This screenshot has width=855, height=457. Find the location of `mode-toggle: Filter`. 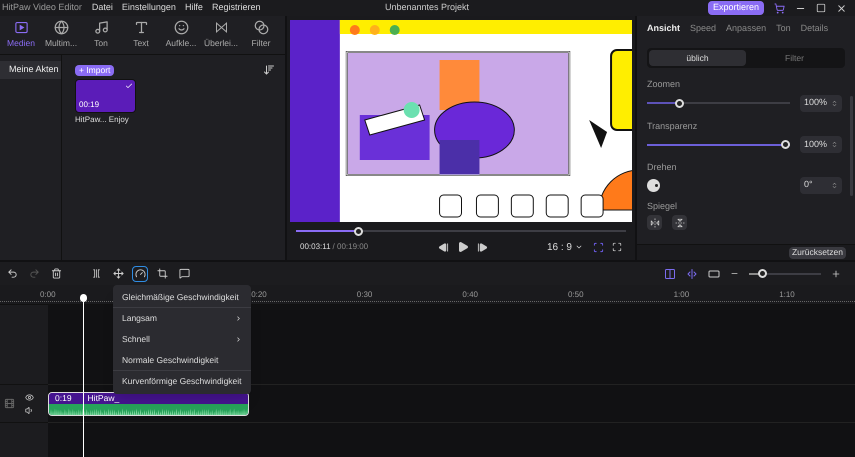

mode-toggle: Filter is located at coordinates (794, 58).